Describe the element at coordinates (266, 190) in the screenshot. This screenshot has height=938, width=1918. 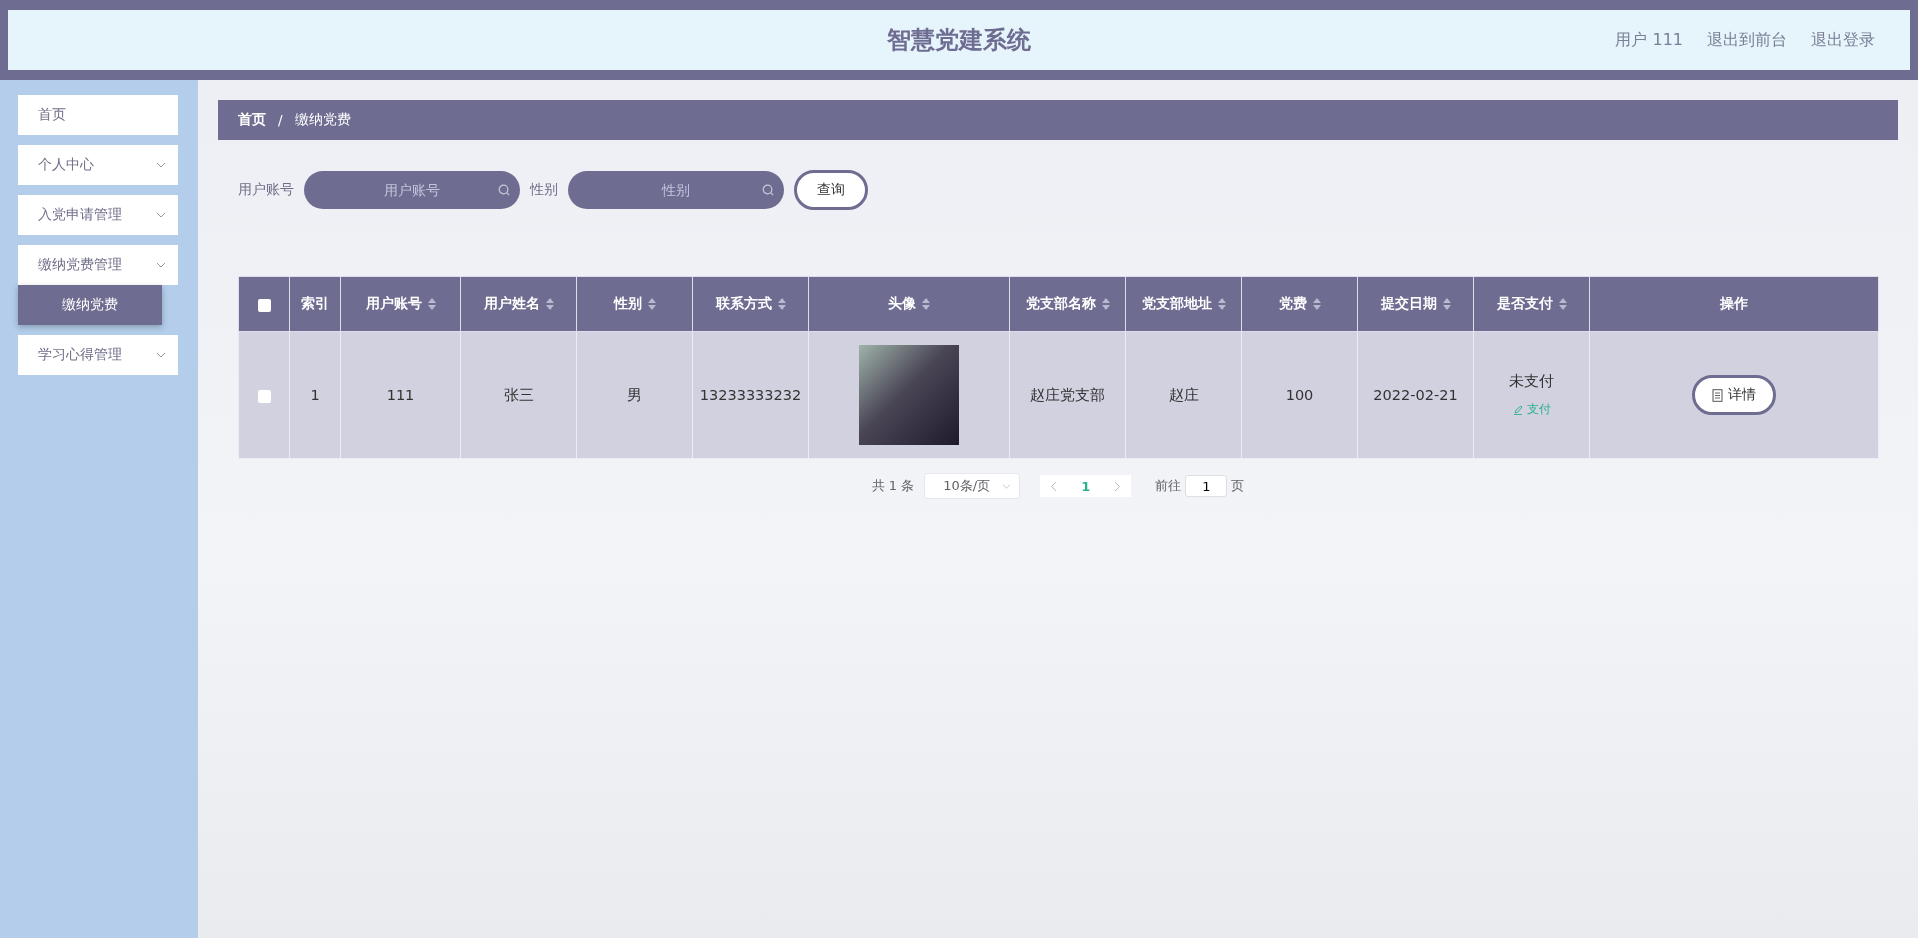
I see `field-label: 用户账号` at that location.